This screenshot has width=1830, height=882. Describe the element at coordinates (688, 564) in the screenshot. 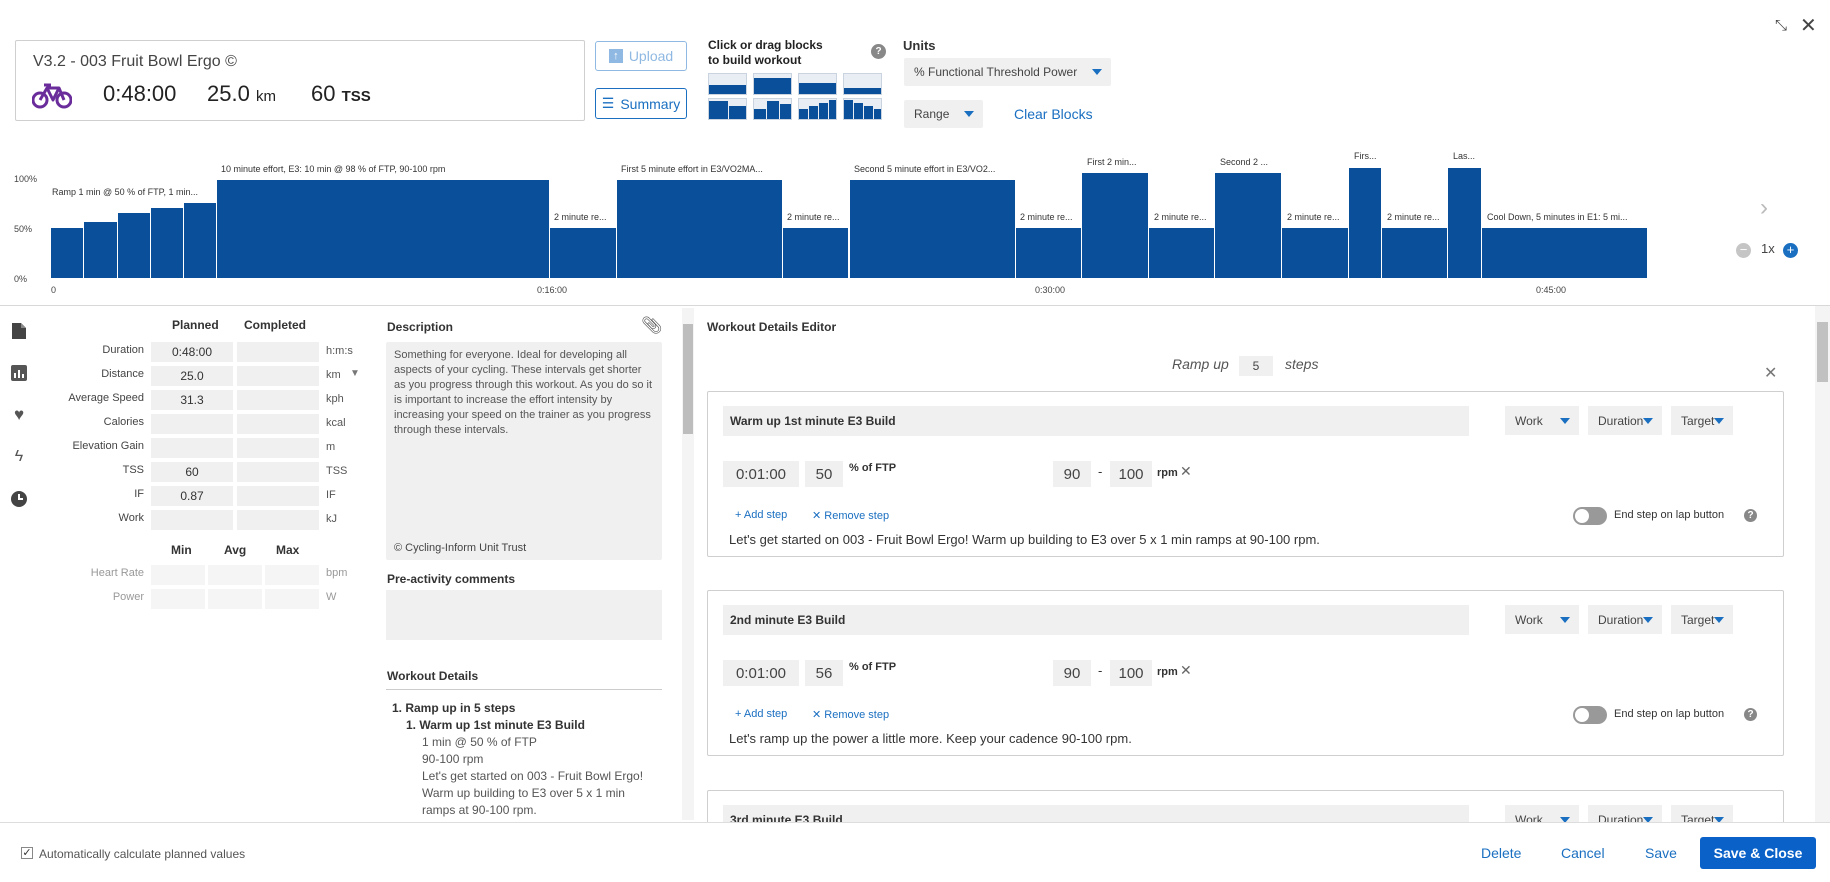

I see `left-panel-scrollbar` at that location.